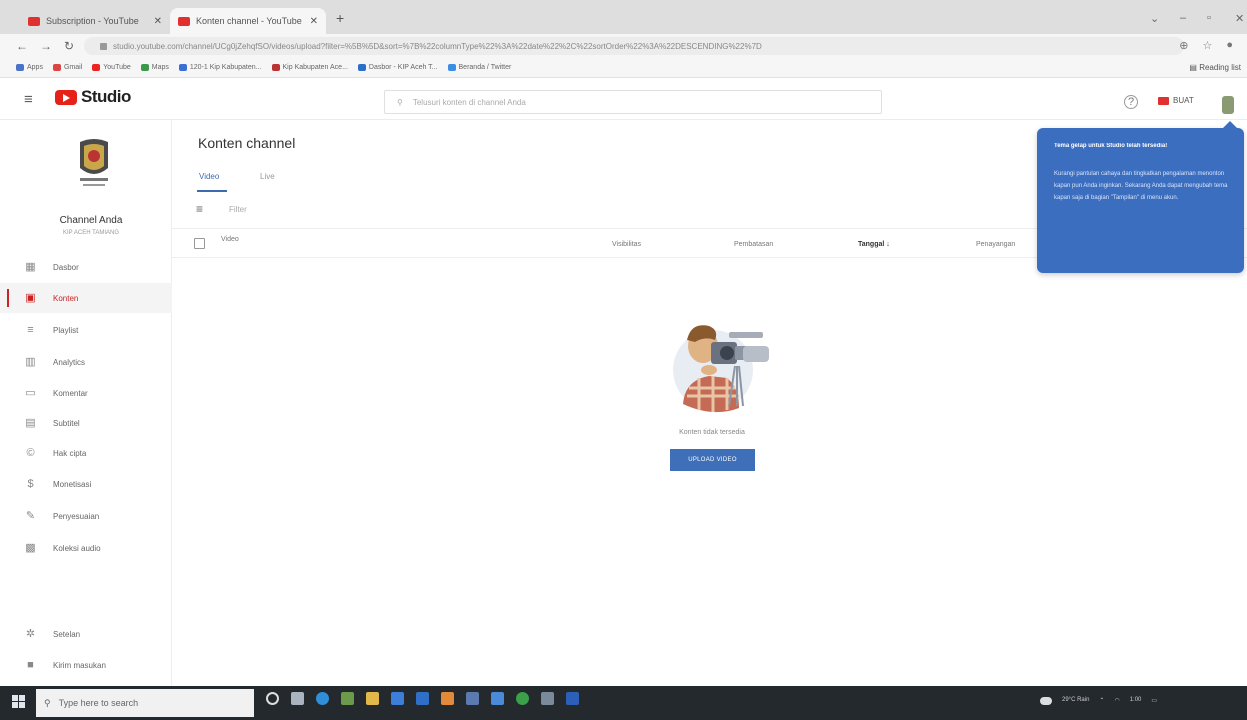 The height and width of the screenshot is (720, 1247). What do you see at coordinates (347, 698) in the screenshot?
I see `store-icon` at bounding box center [347, 698].